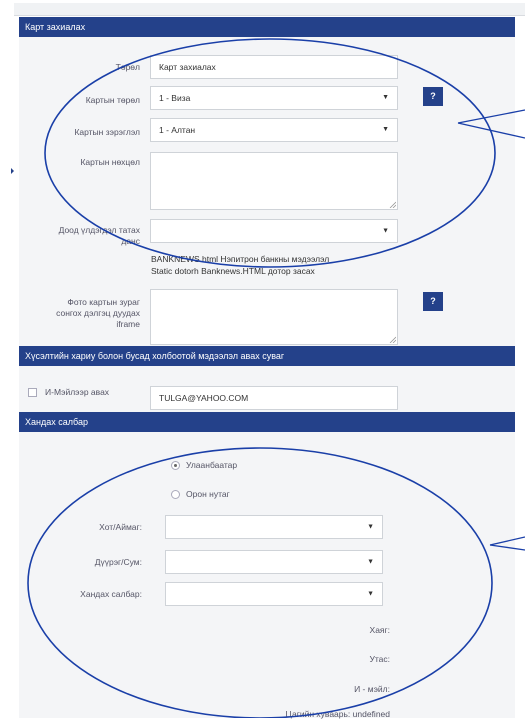 This screenshot has width=525, height=719. I want to click on annotation-pointer-bottom, so click(507, 541).